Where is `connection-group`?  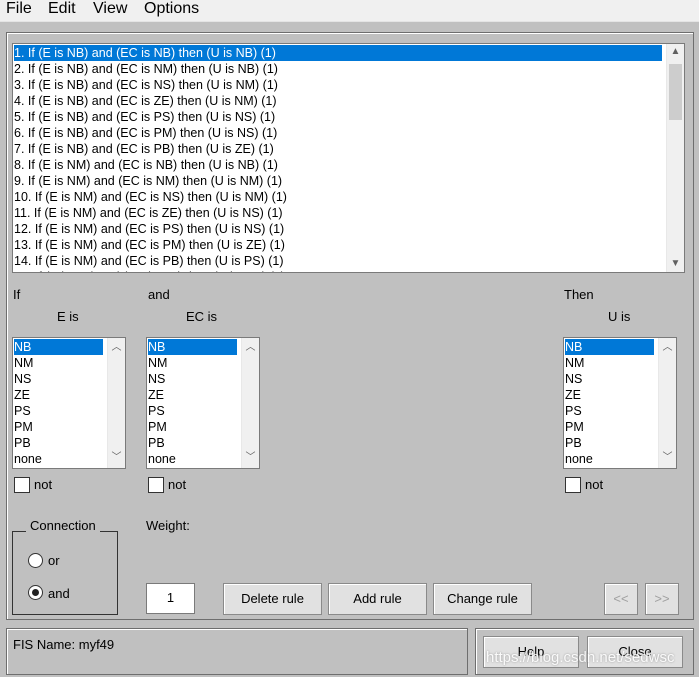
connection-group is located at coordinates (65, 573).